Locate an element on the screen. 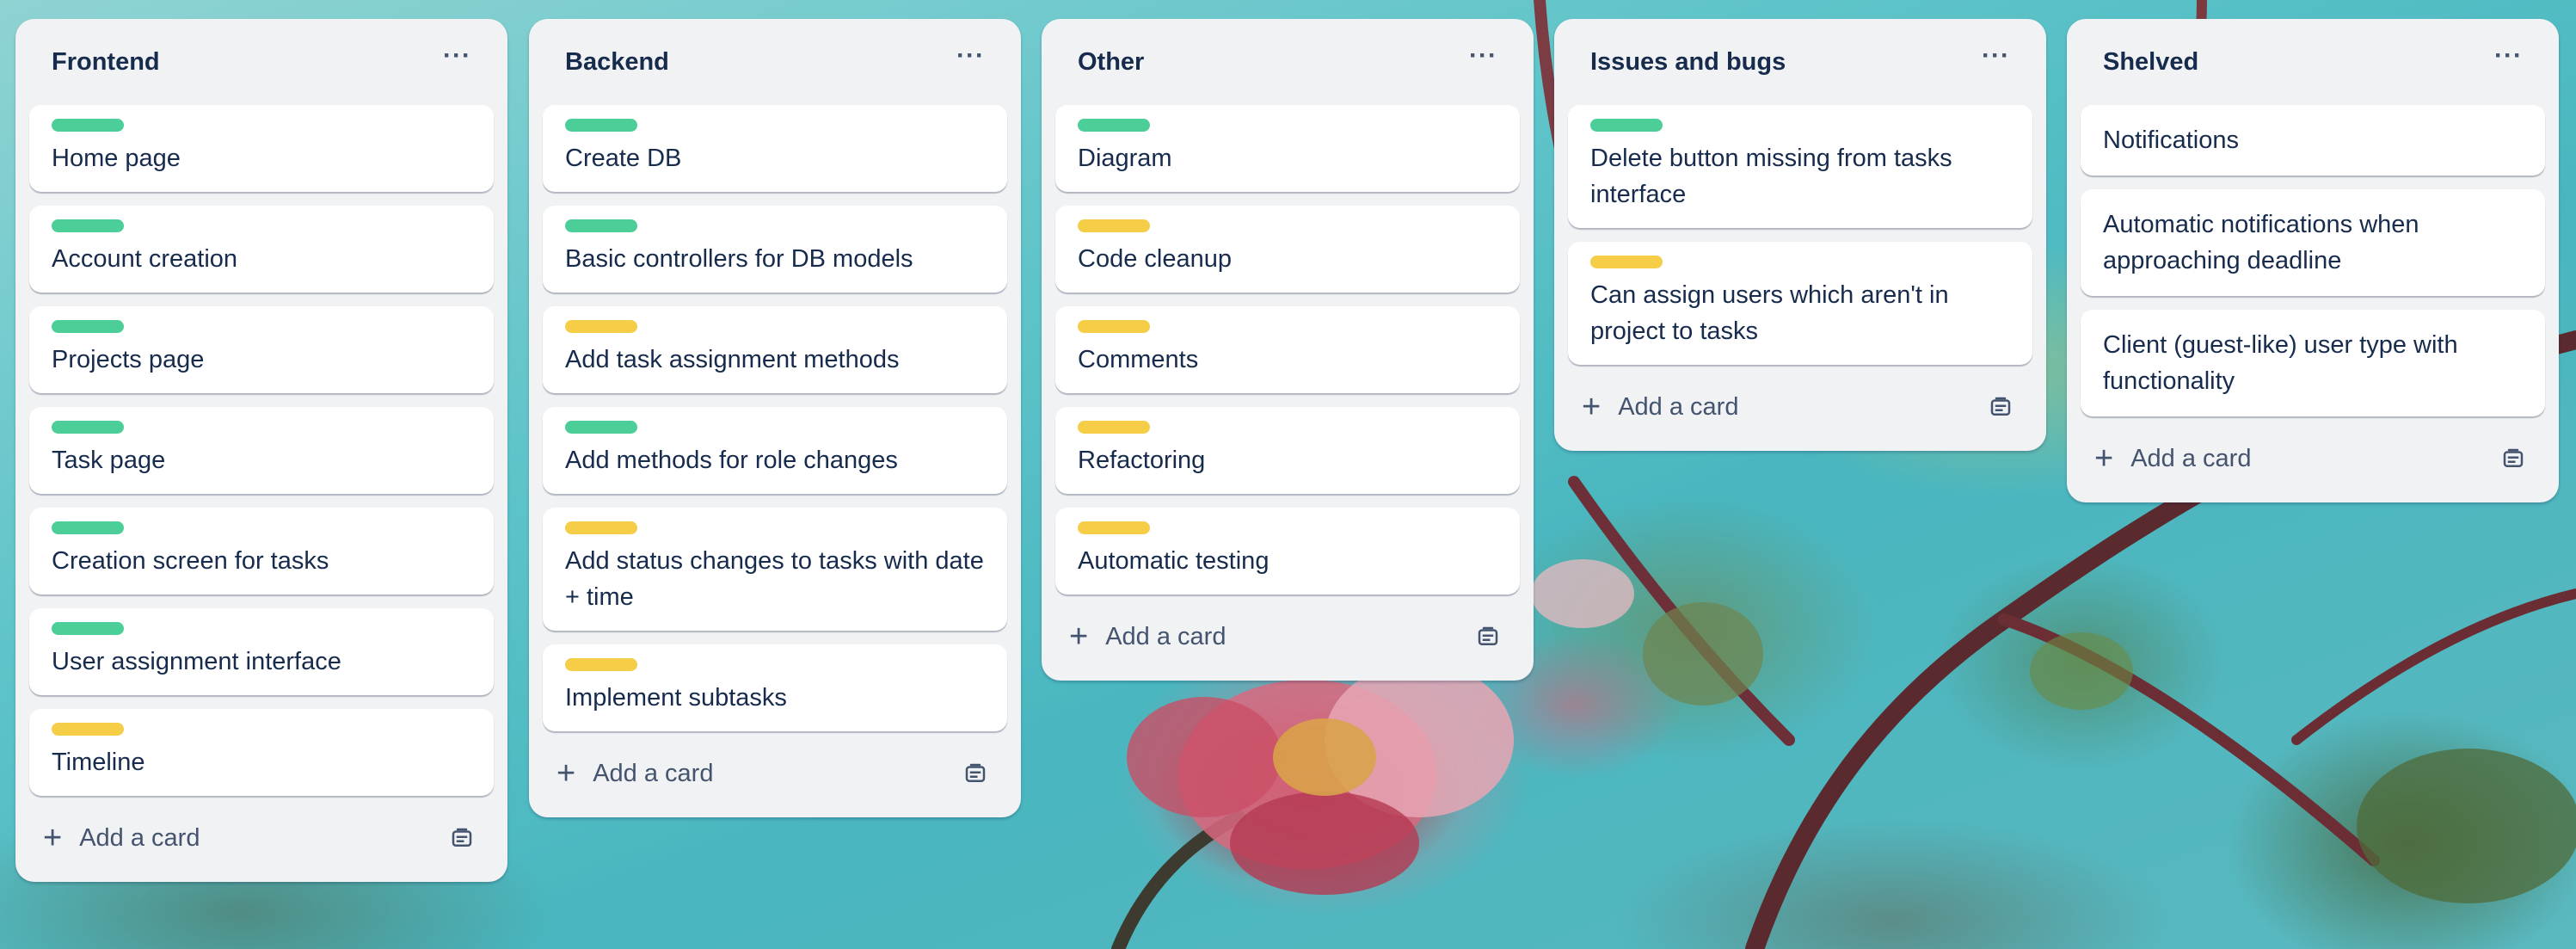 The height and width of the screenshot is (949, 2576). card: Creation screen for tasks is located at coordinates (261, 551).